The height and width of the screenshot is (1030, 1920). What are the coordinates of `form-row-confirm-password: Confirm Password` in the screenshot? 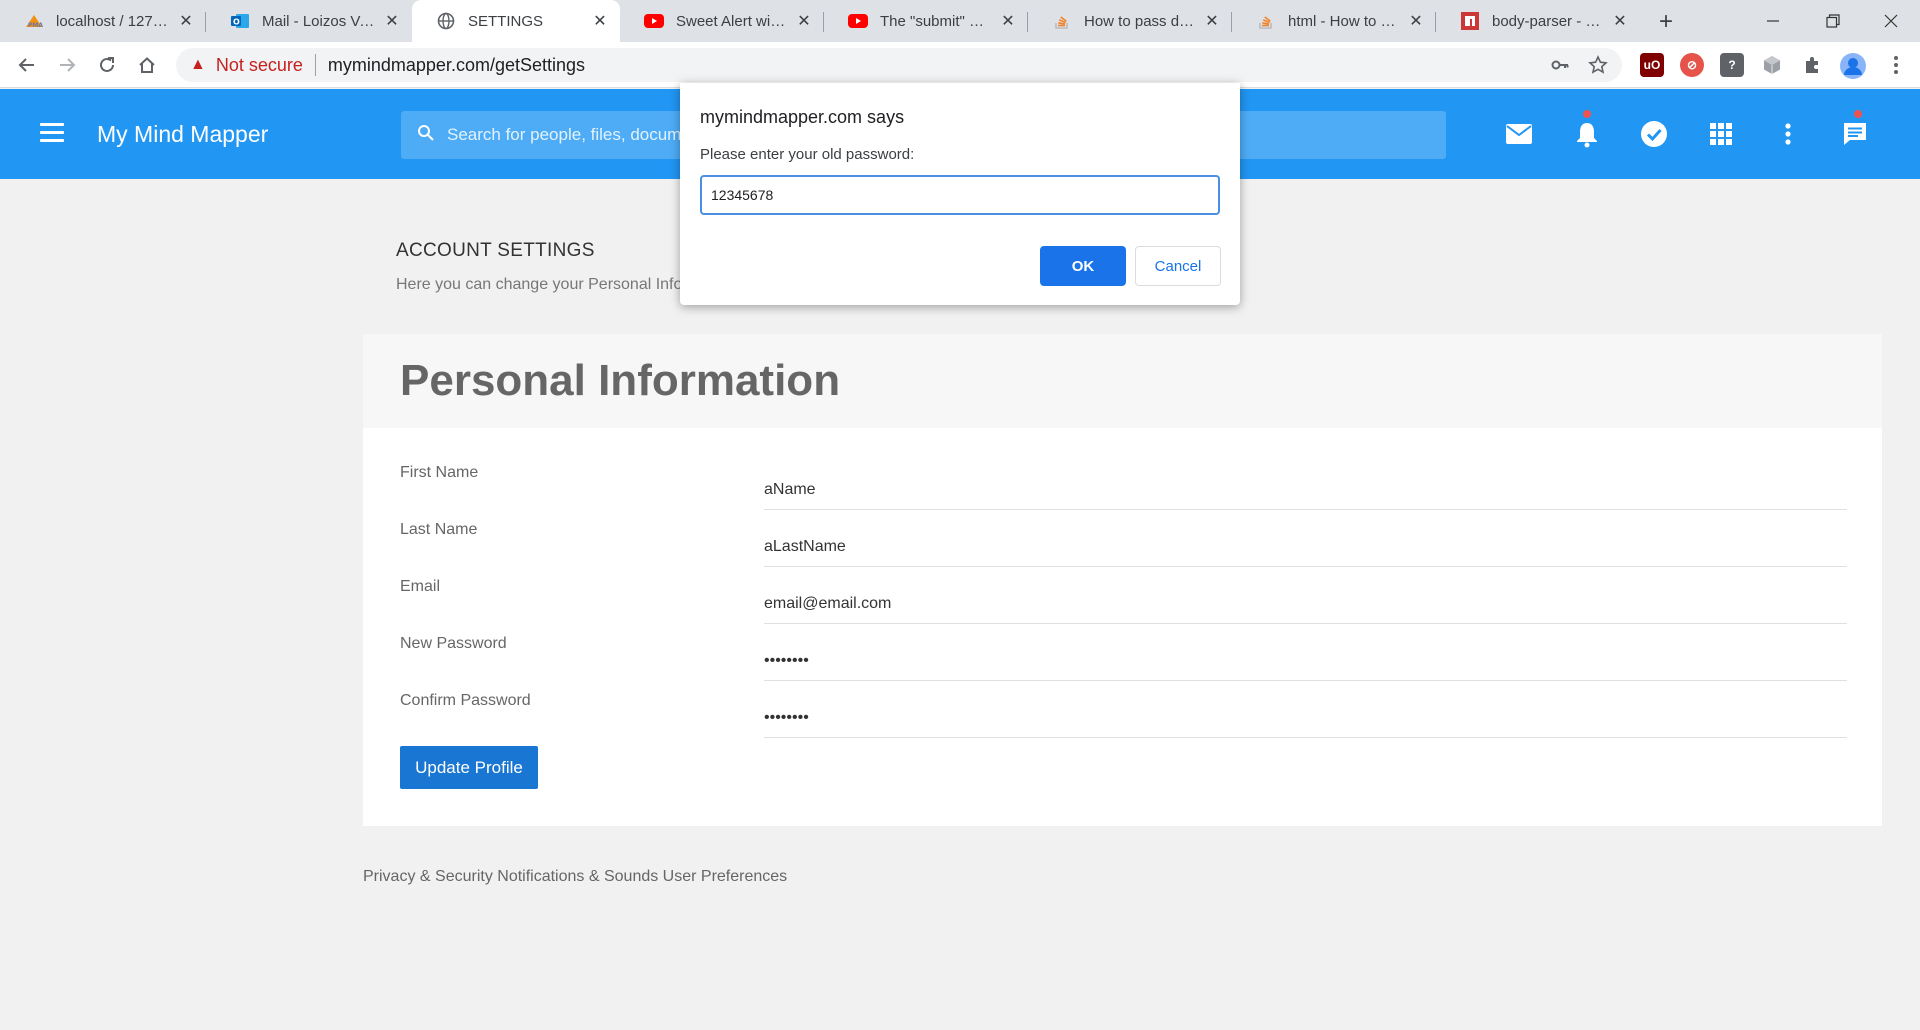 It's located at (1123, 710).